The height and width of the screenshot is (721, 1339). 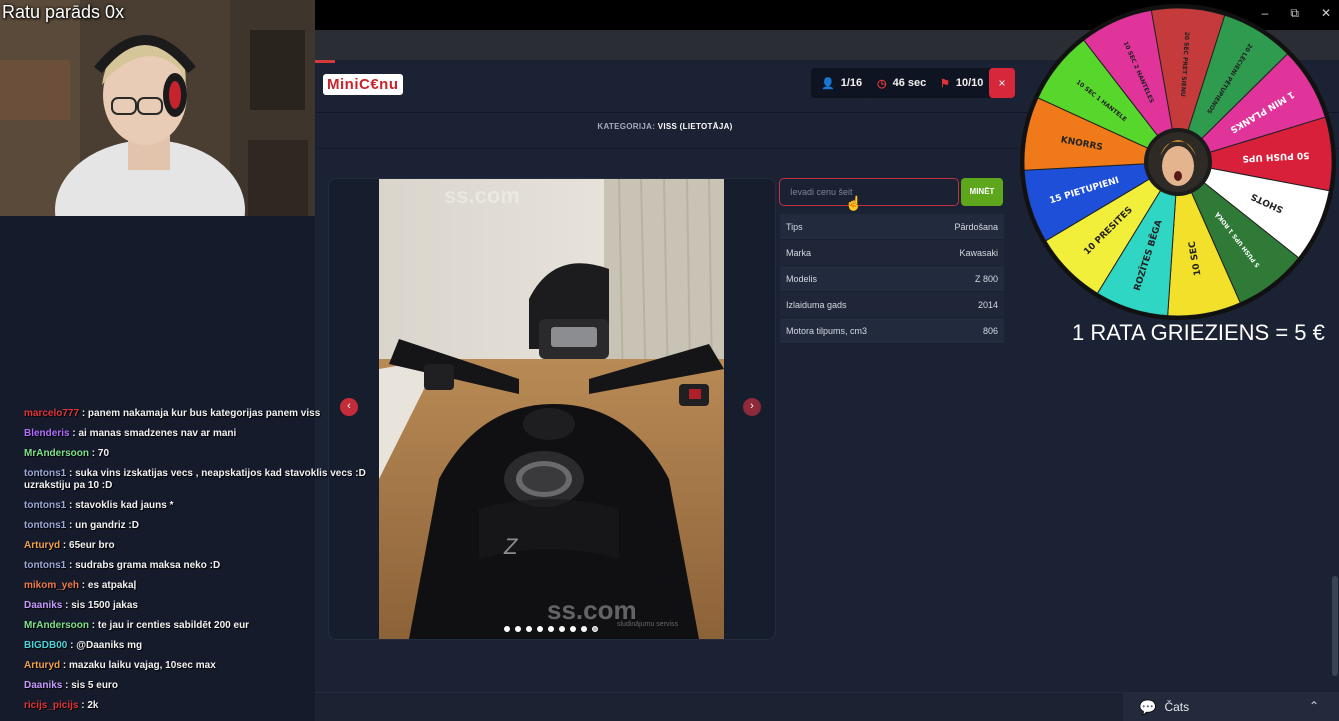 I want to click on rounds-value: 10/10, so click(x=969, y=83).